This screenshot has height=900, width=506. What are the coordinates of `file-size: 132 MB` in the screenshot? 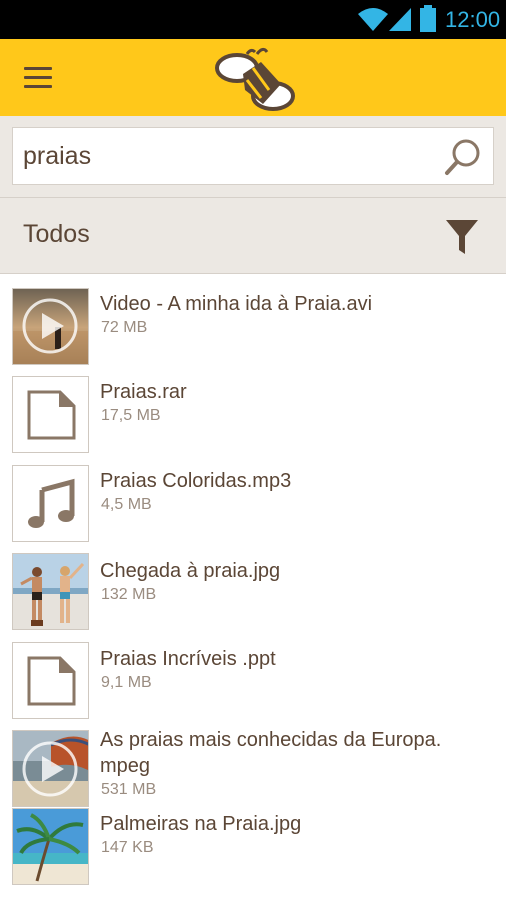 It's located at (129, 594).